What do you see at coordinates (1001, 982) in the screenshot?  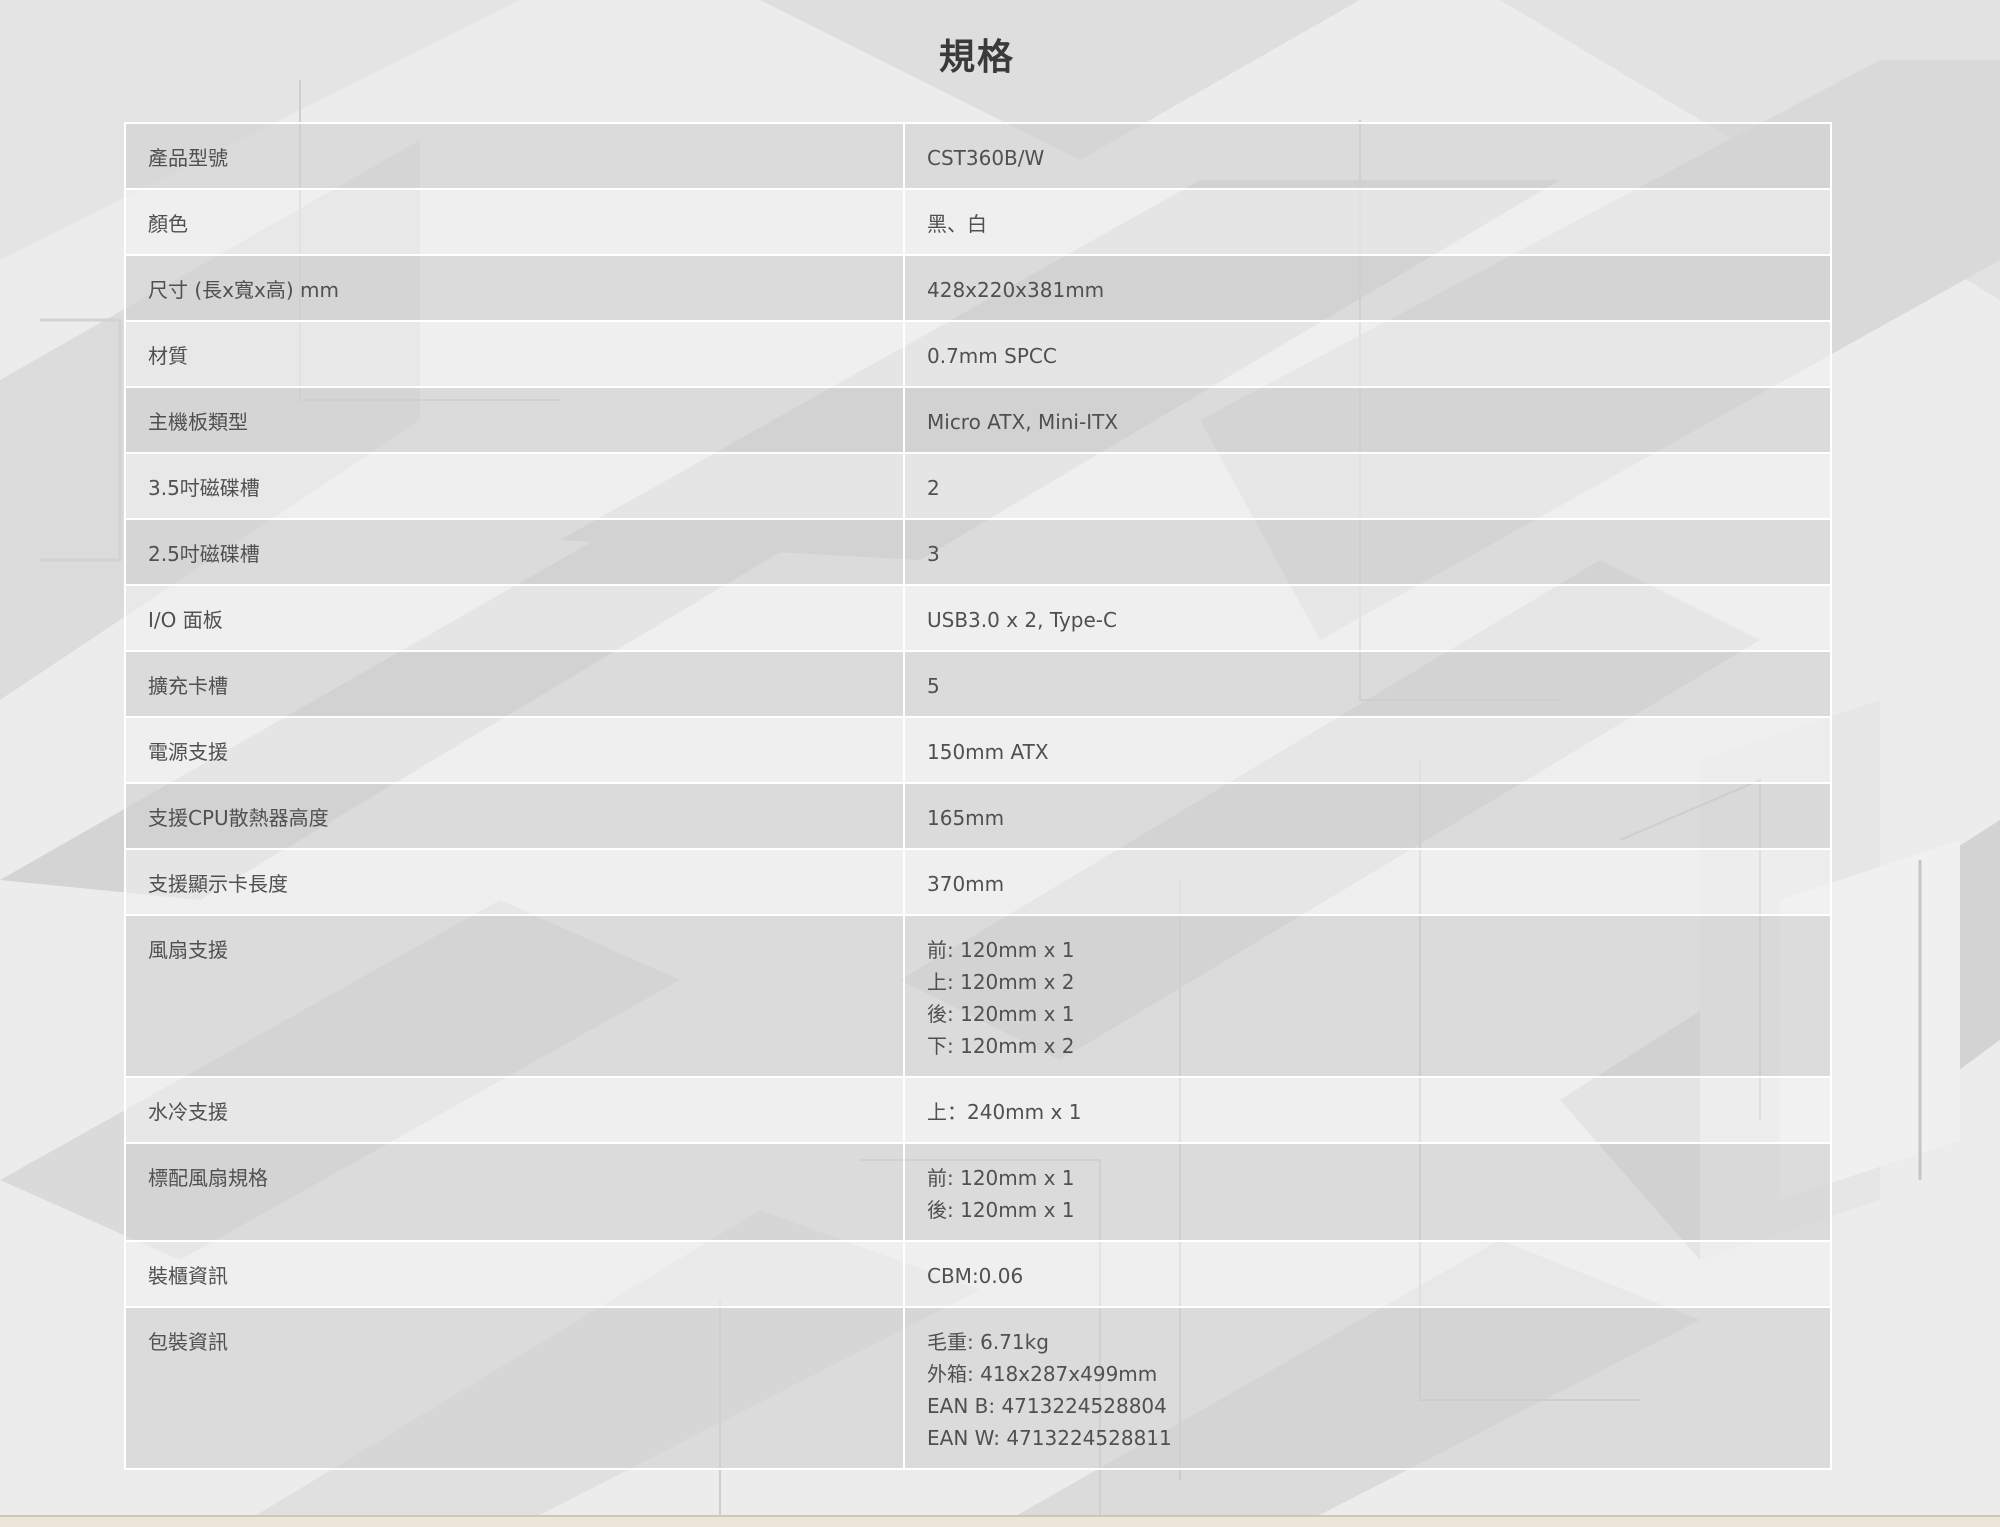 I see `spec-value-line: 上: 120mm x 2` at bounding box center [1001, 982].